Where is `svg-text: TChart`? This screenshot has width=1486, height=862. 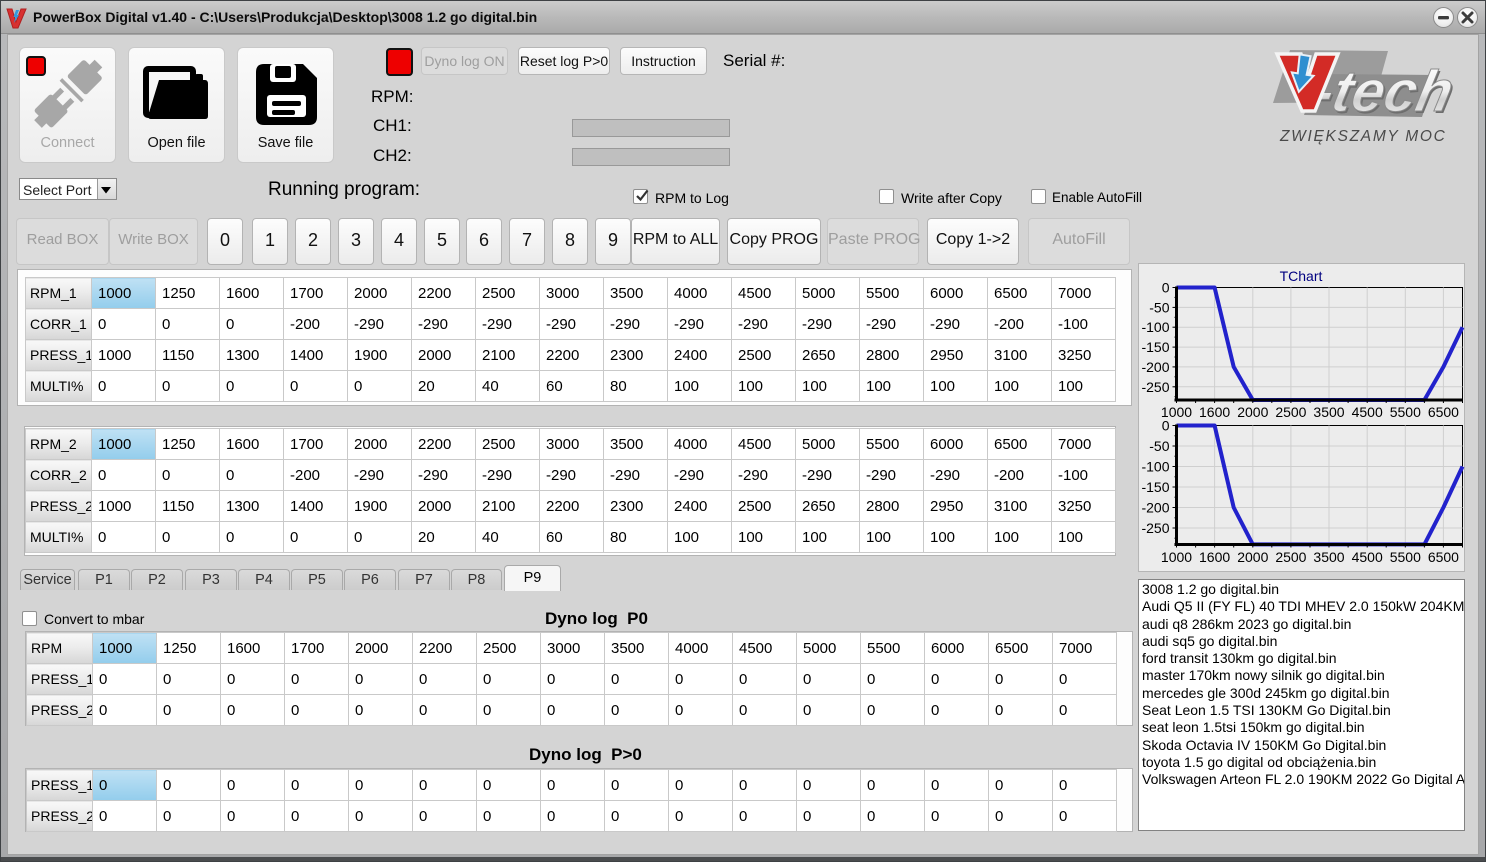 svg-text: TChart is located at coordinates (1301, 276).